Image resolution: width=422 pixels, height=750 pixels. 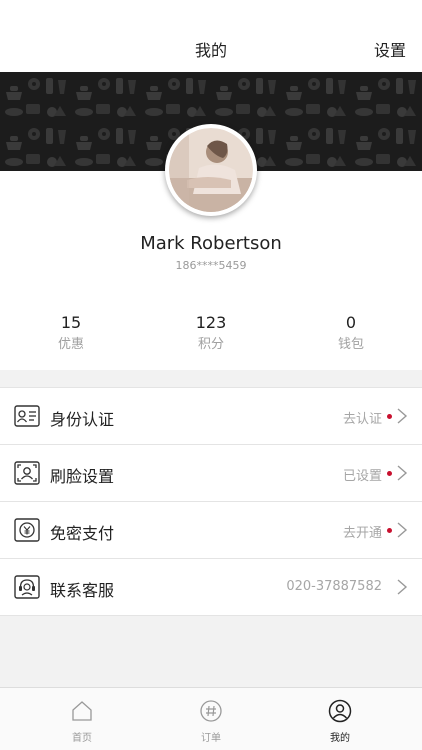 I want to click on settings-button: 设置, so click(x=390, y=49).